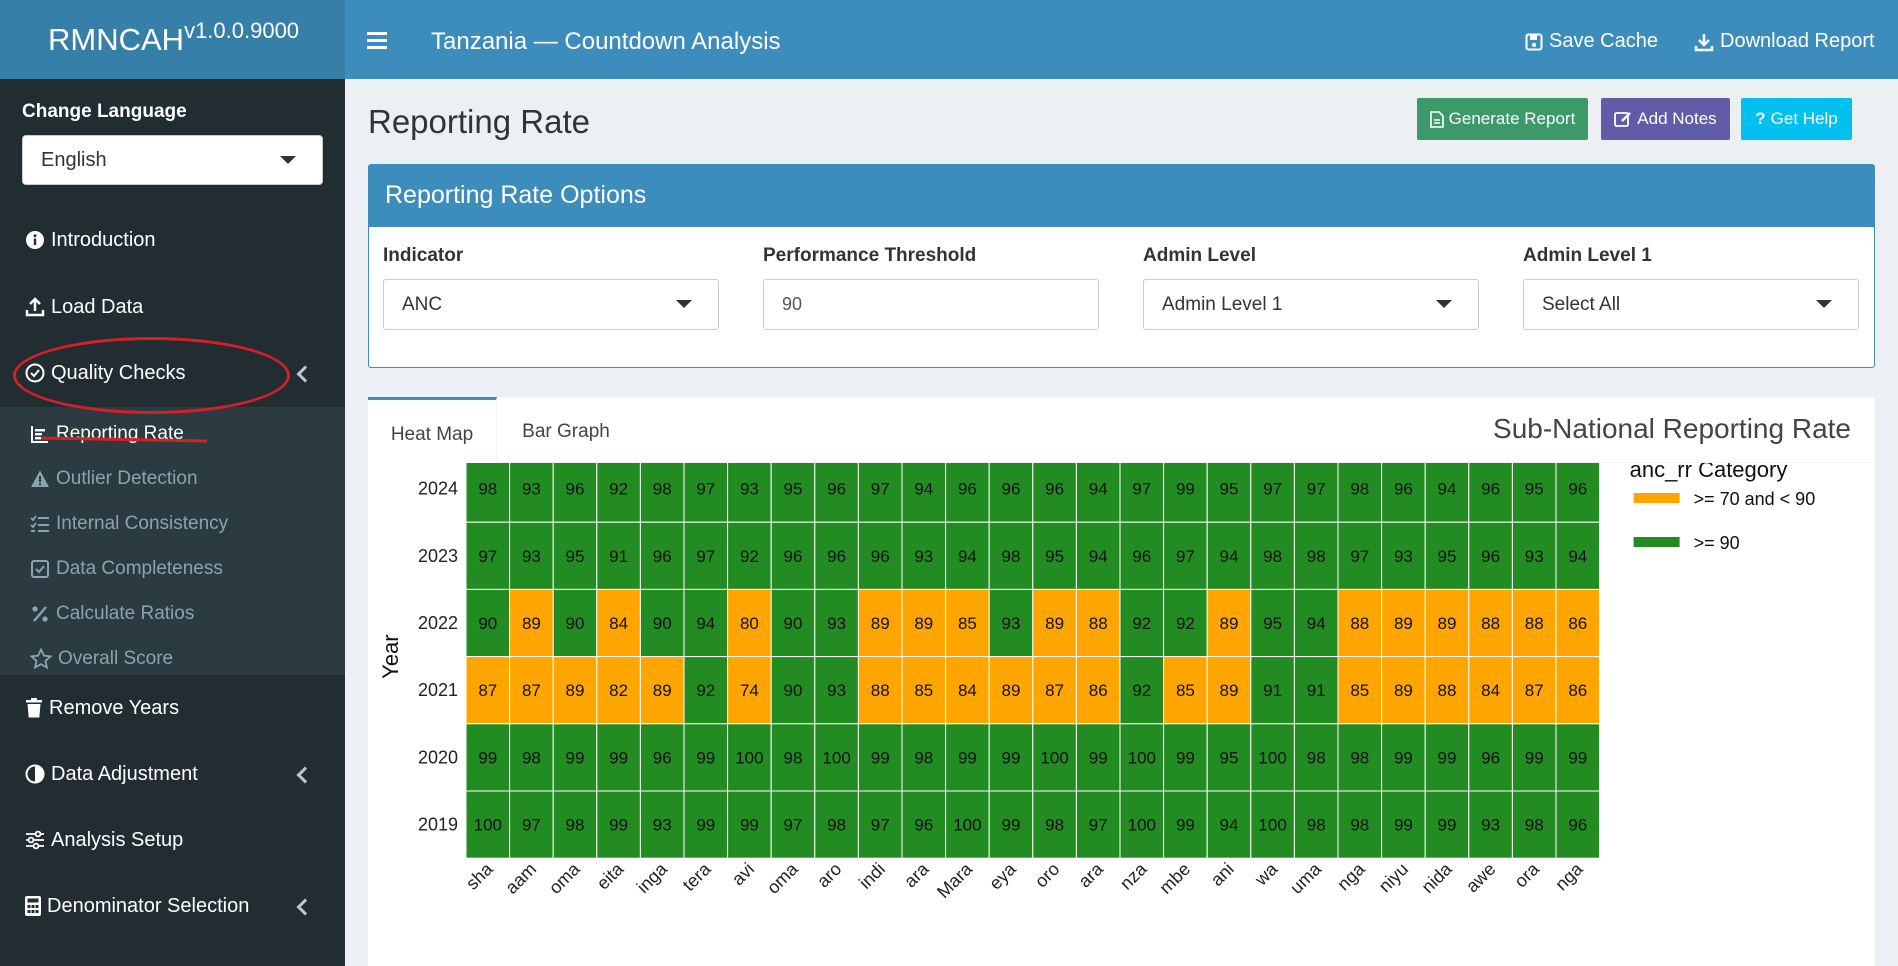  I want to click on sidebar-item-load-data: Load Data, so click(84, 307).